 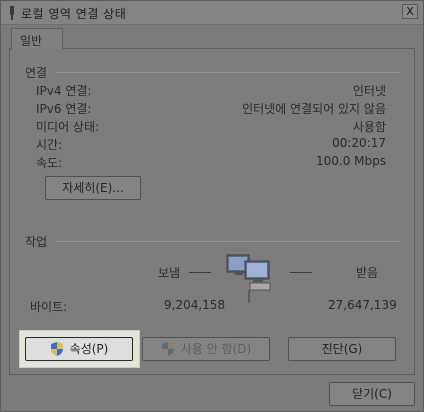 I want to click on sent-label: 보냄, so click(x=169, y=273).